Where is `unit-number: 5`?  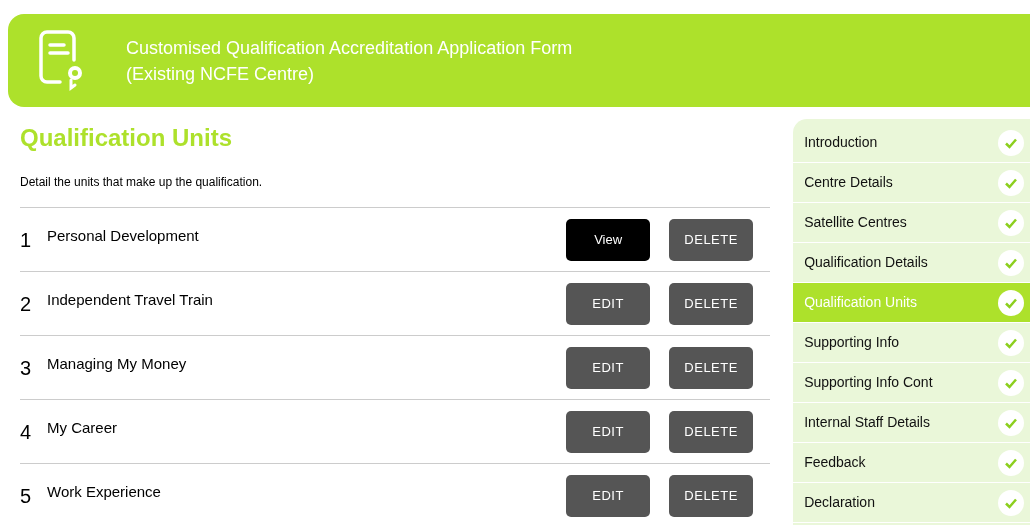
unit-number: 5 is located at coordinates (26, 496).